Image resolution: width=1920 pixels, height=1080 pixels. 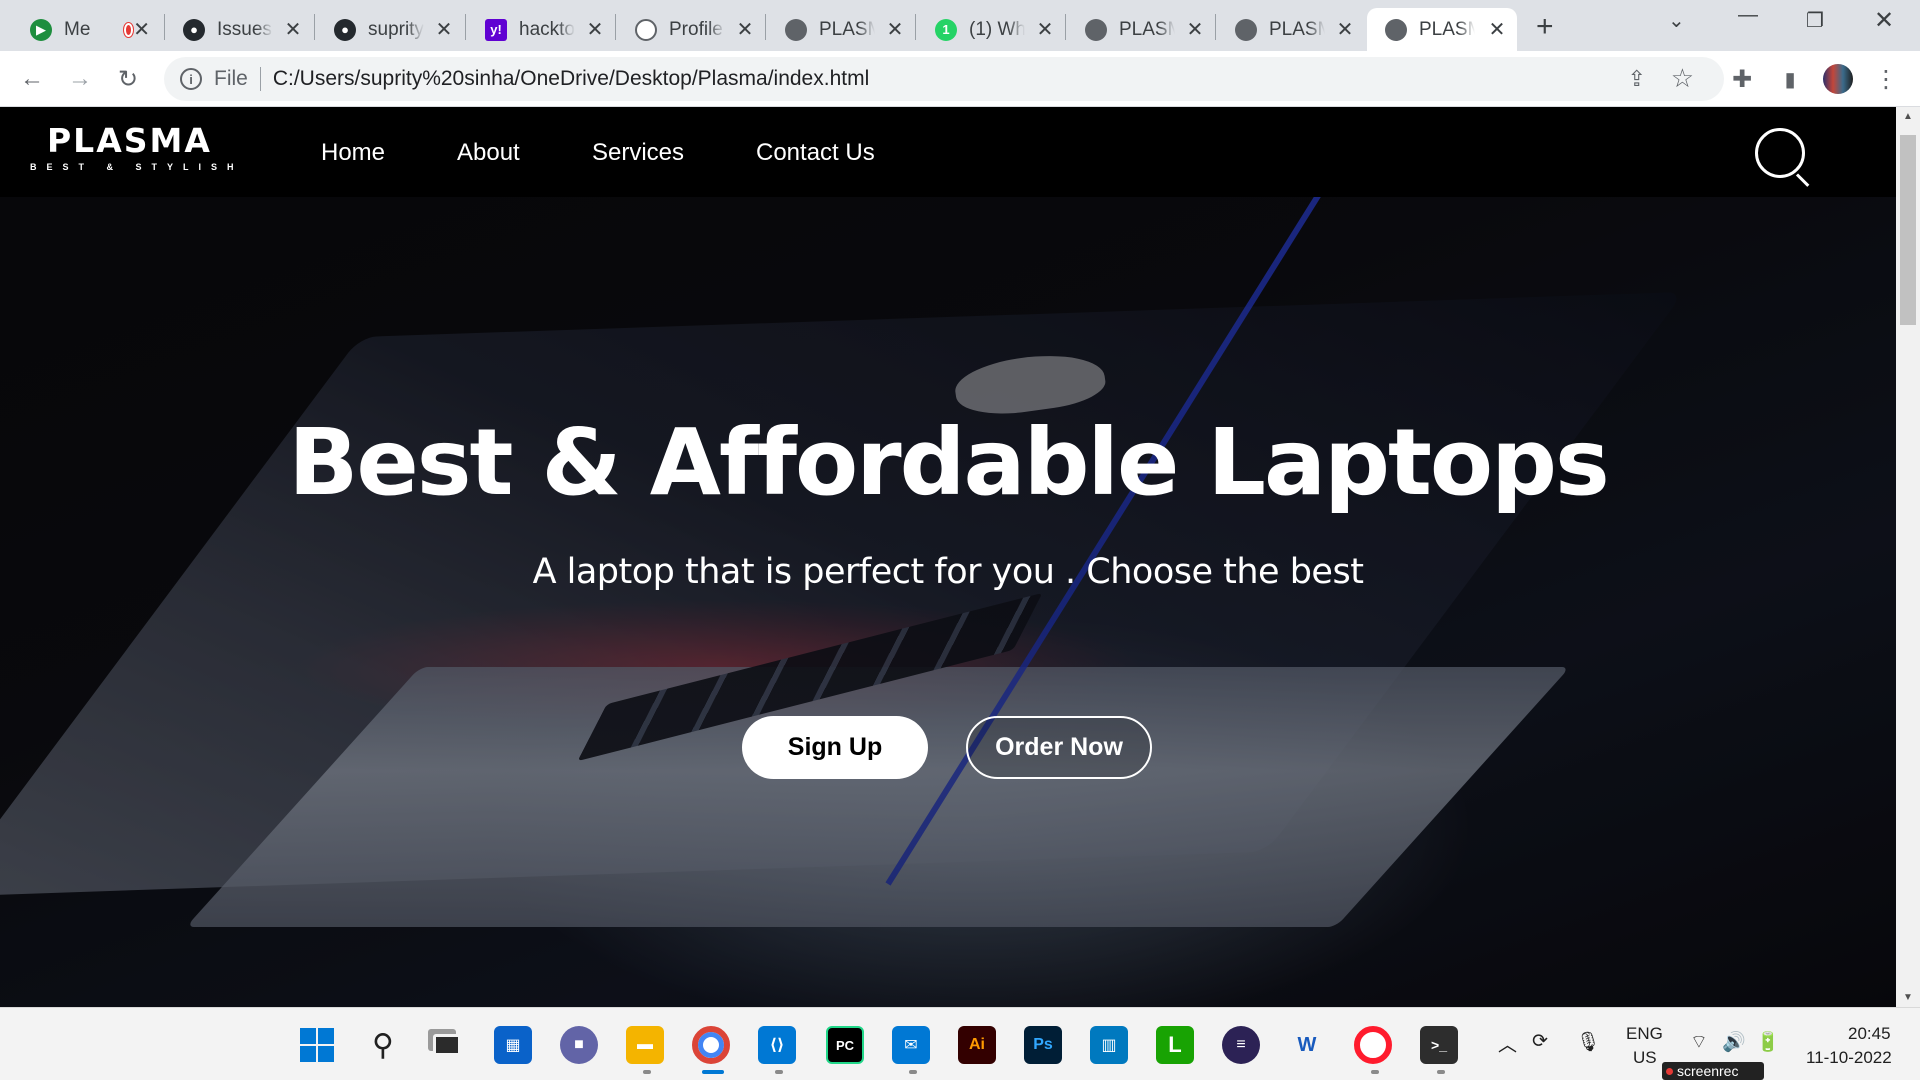 What do you see at coordinates (815, 153) in the screenshot?
I see `nav-contact-us: Contact Us` at bounding box center [815, 153].